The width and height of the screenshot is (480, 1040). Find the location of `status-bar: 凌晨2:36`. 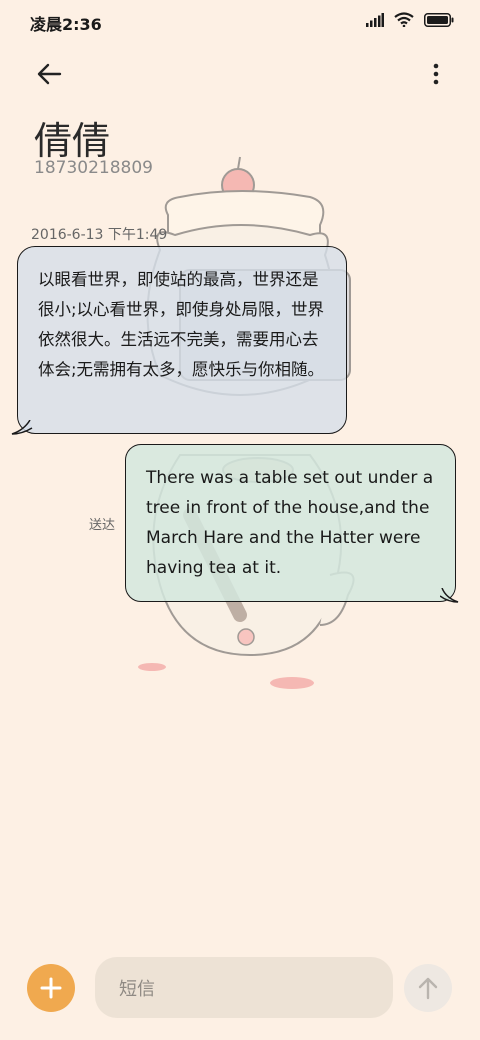

status-bar: 凌晨2:36 is located at coordinates (240, 21).